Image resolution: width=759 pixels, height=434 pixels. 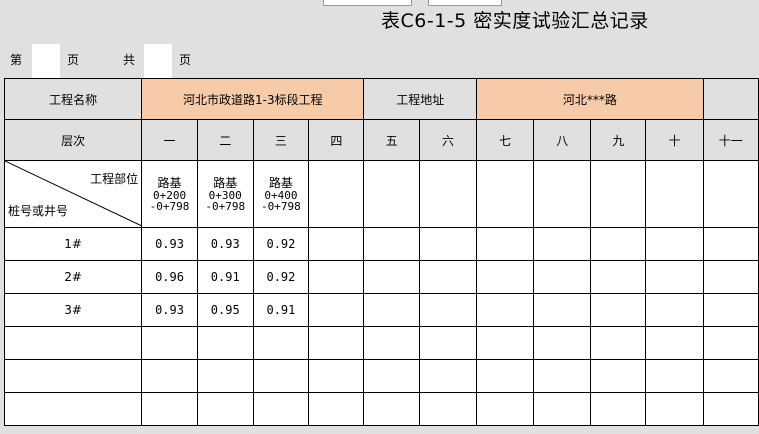 I want to click on location-cell: 路基 0+300 -0+798, so click(x=225, y=194).